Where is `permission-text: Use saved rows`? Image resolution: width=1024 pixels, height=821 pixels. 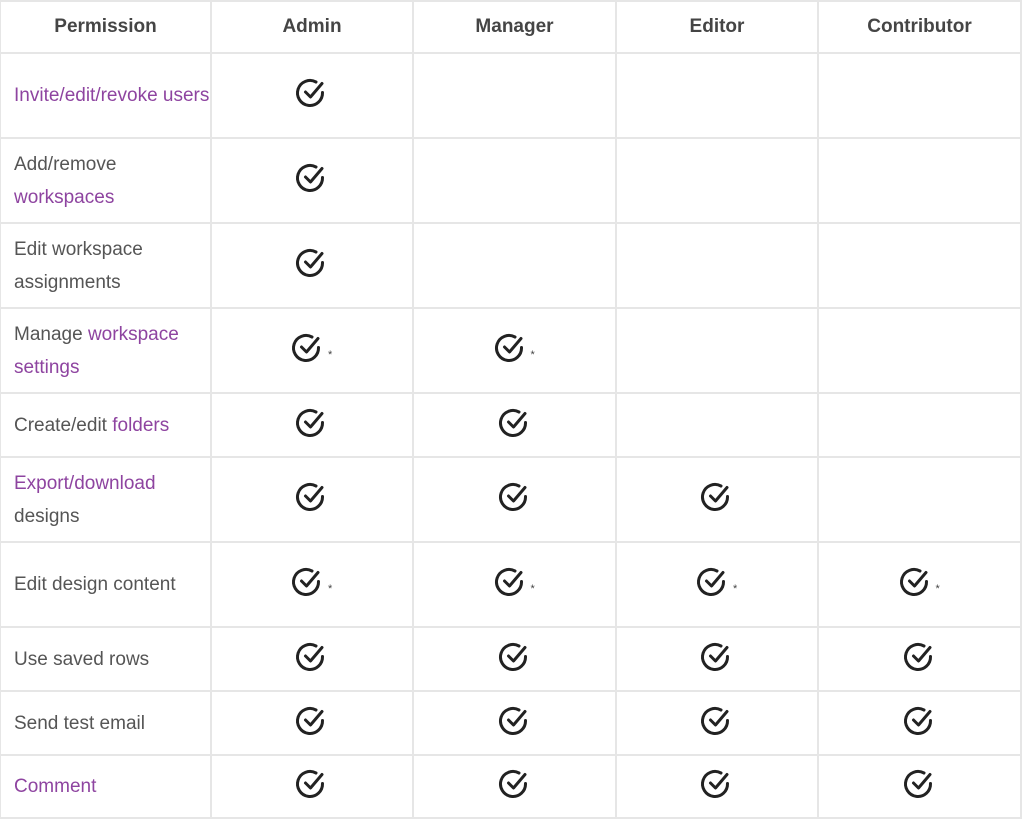 permission-text: Use saved rows is located at coordinates (82, 659).